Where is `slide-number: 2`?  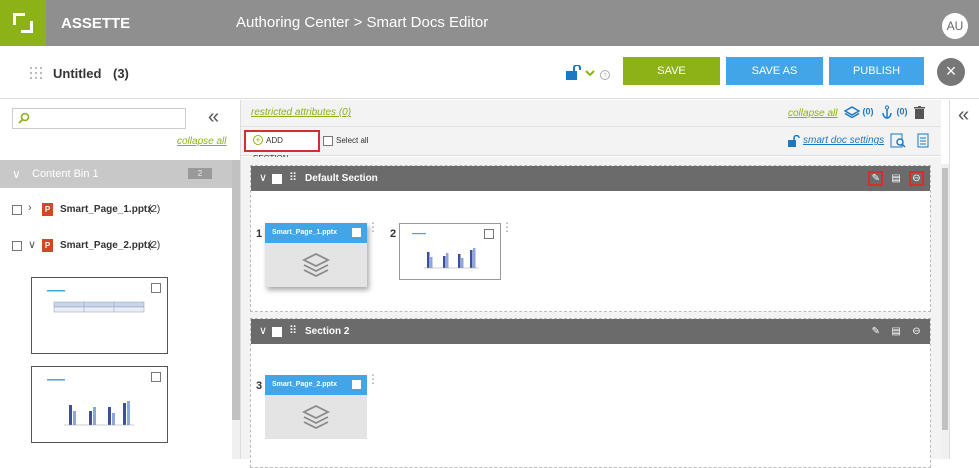
slide-number: 2 is located at coordinates (393, 234).